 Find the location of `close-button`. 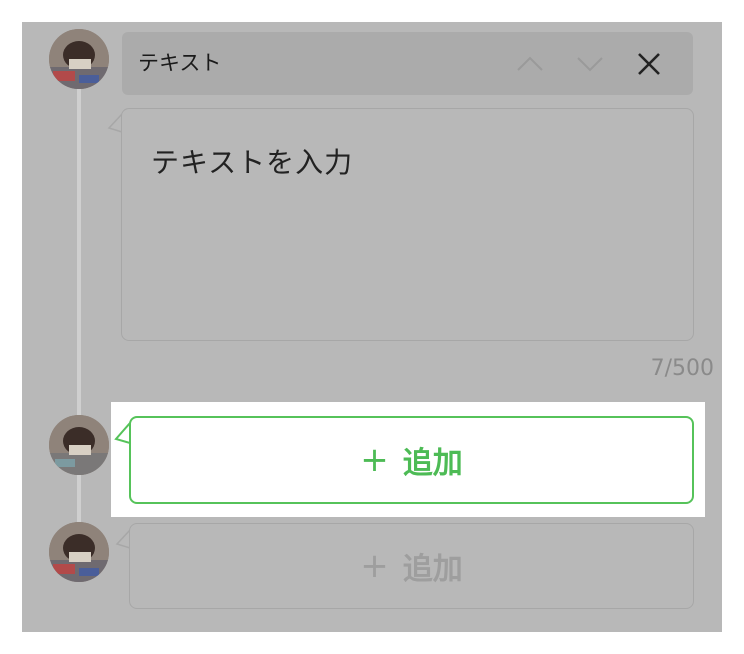

close-button is located at coordinates (649, 64).